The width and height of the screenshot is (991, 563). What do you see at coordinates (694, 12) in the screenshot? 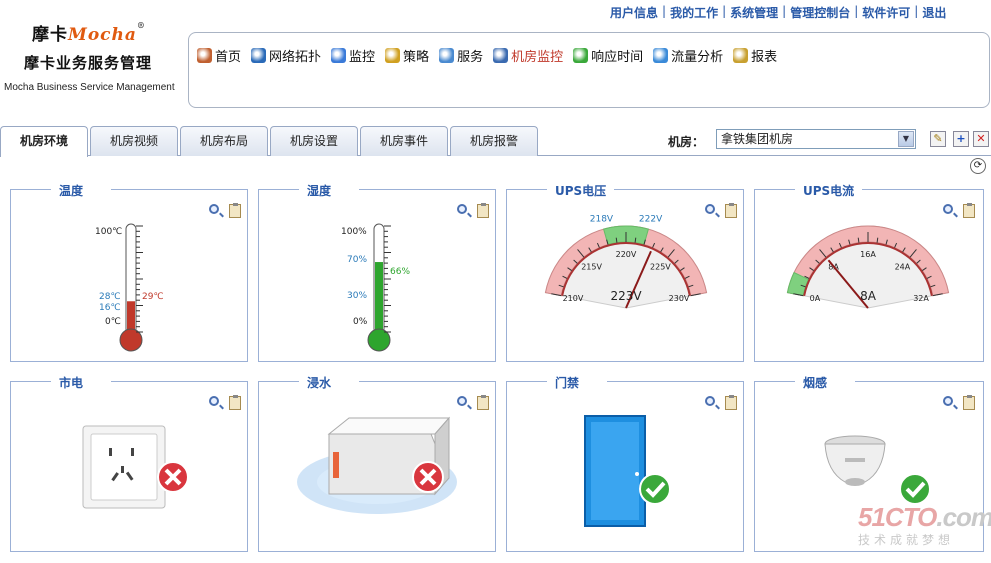
I see `top-link: 我的工作` at bounding box center [694, 12].